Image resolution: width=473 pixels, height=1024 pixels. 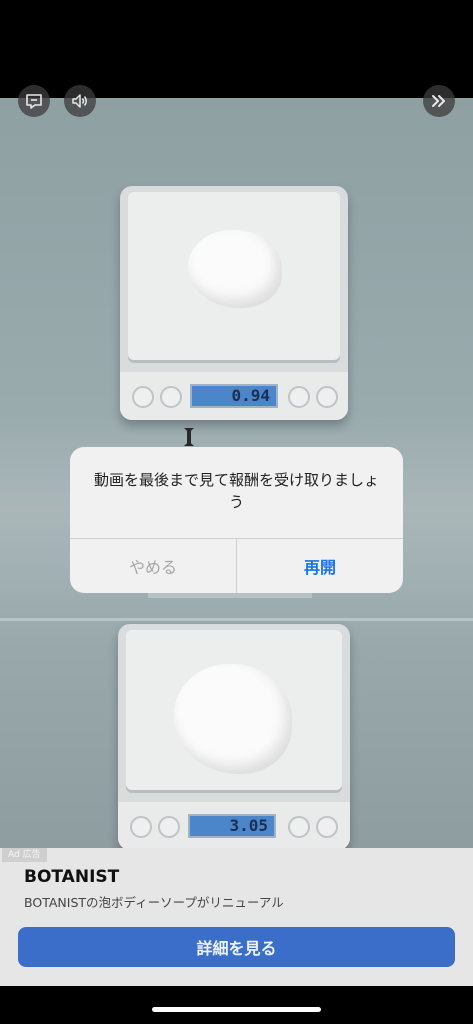 I want to click on scale-bottom: 3.05, so click(x=234, y=737).